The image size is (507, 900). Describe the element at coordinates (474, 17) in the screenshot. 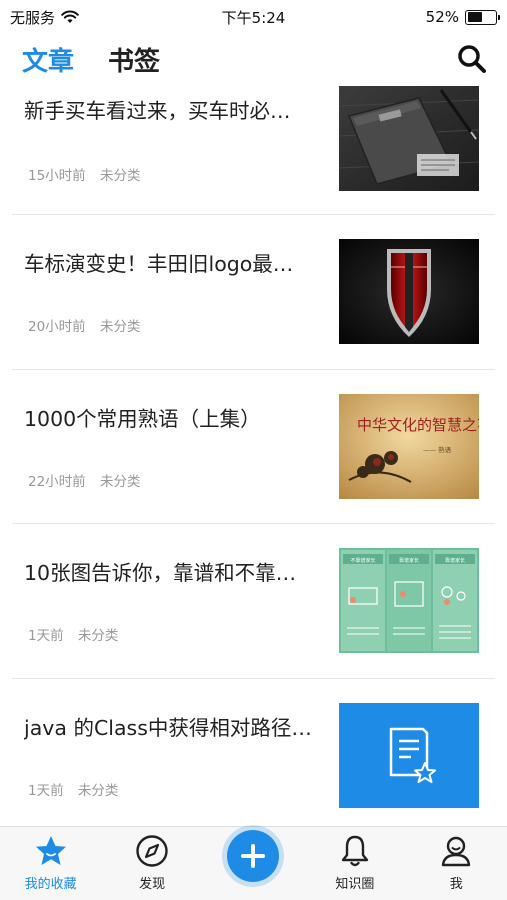

I see `battery-level` at that location.